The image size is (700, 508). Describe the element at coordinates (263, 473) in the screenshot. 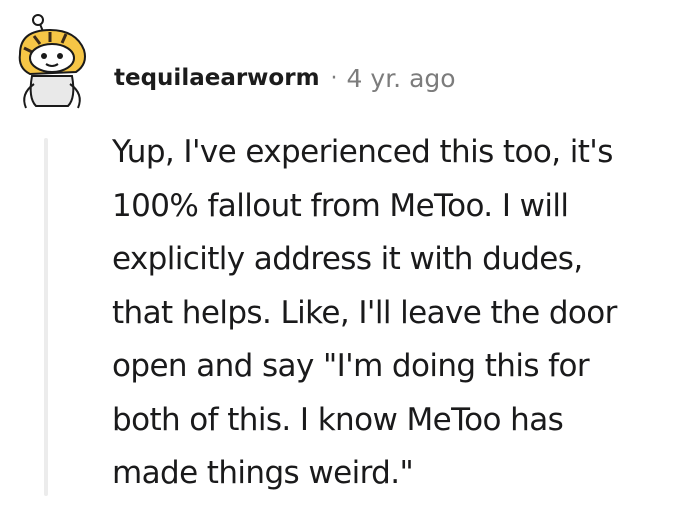

I see `comment-body-line: made things weird."` at that location.